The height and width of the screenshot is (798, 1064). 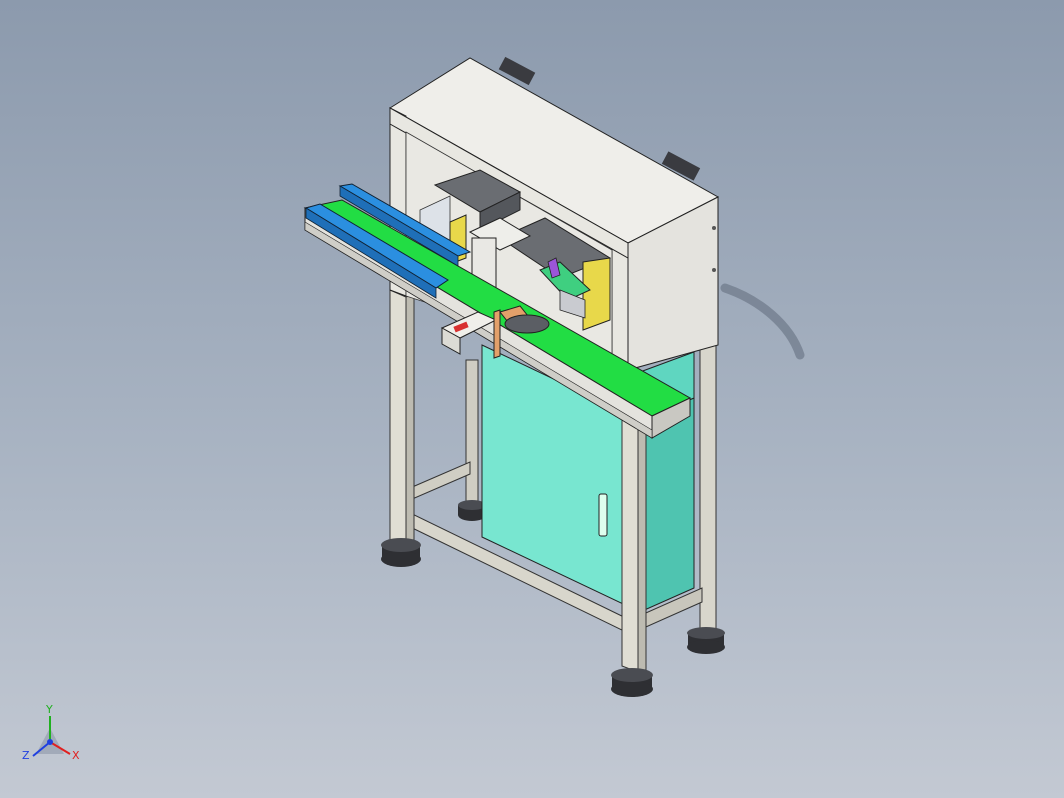 I want to click on z-axis-label: Z, so click(x=26, y=755).